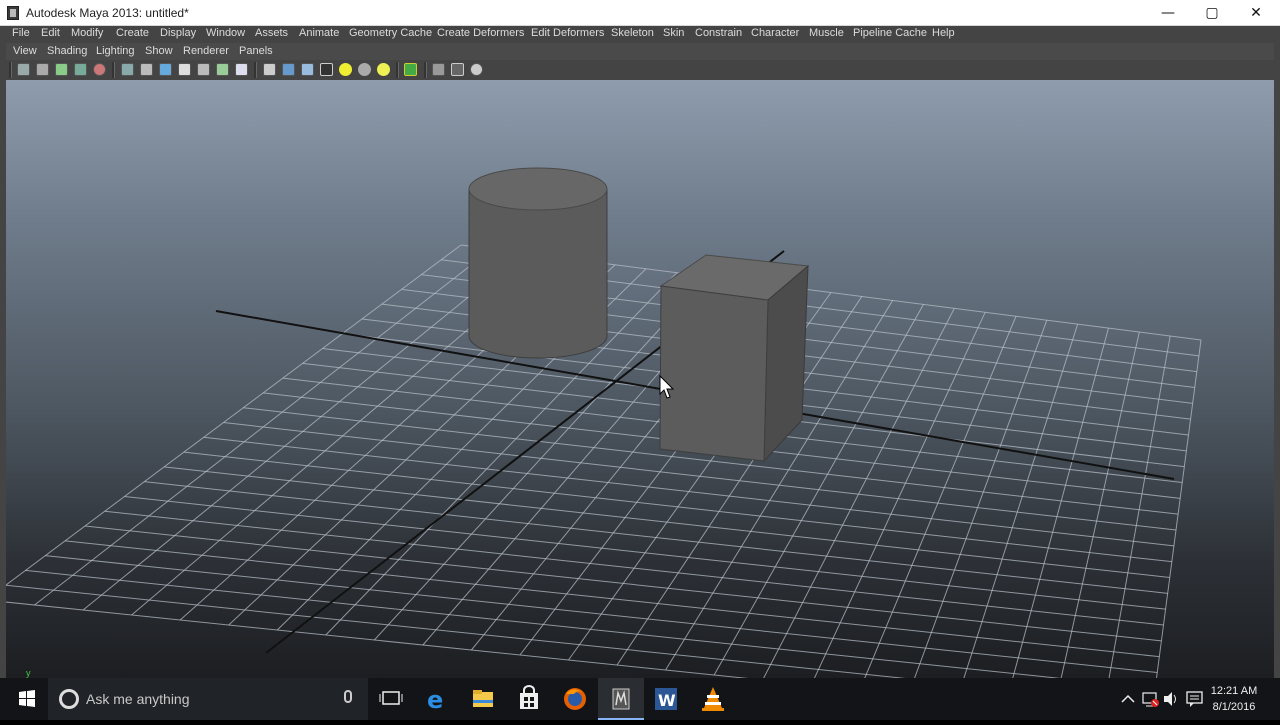 Image resolution: width=1280 pixels, height=725 pixels. I want to click on no-lights-icon, so click(326, 69).